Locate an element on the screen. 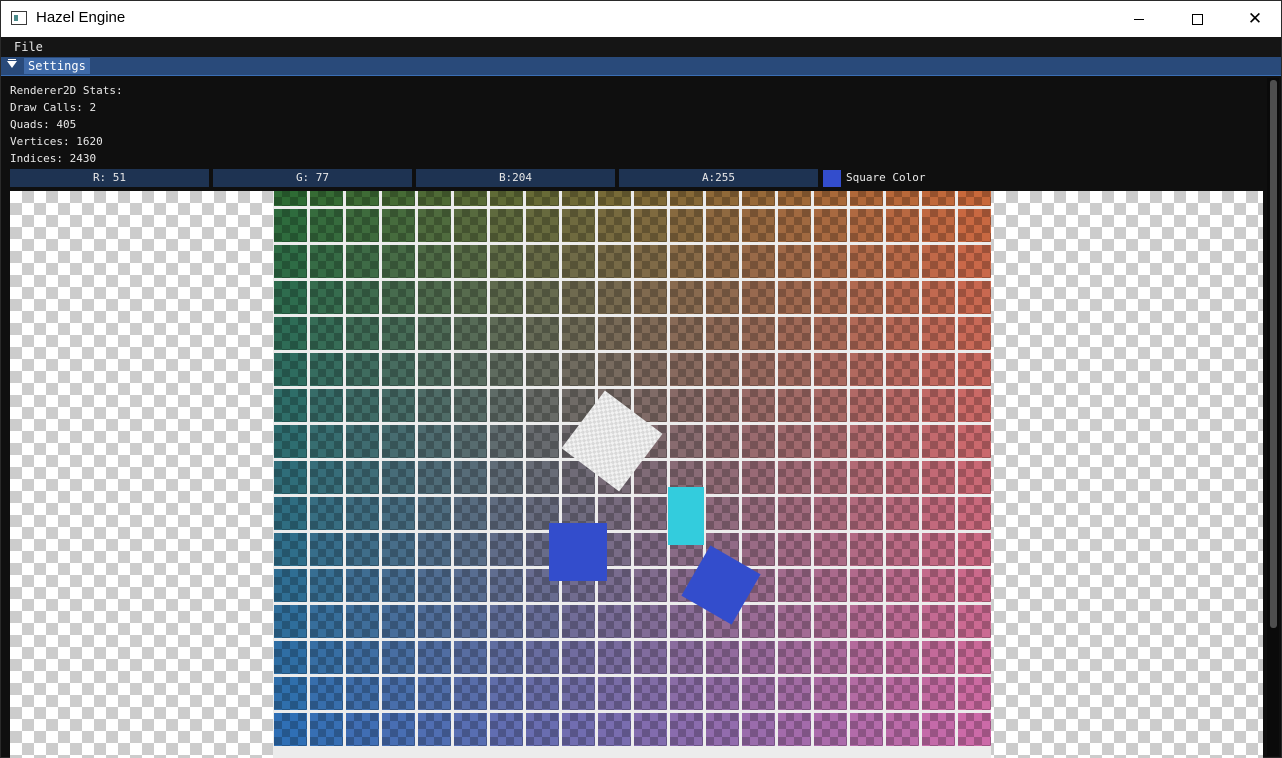 This screenshot has width=1282, height=758. color-b-field: B:204 is located at coordinates (515, 178).